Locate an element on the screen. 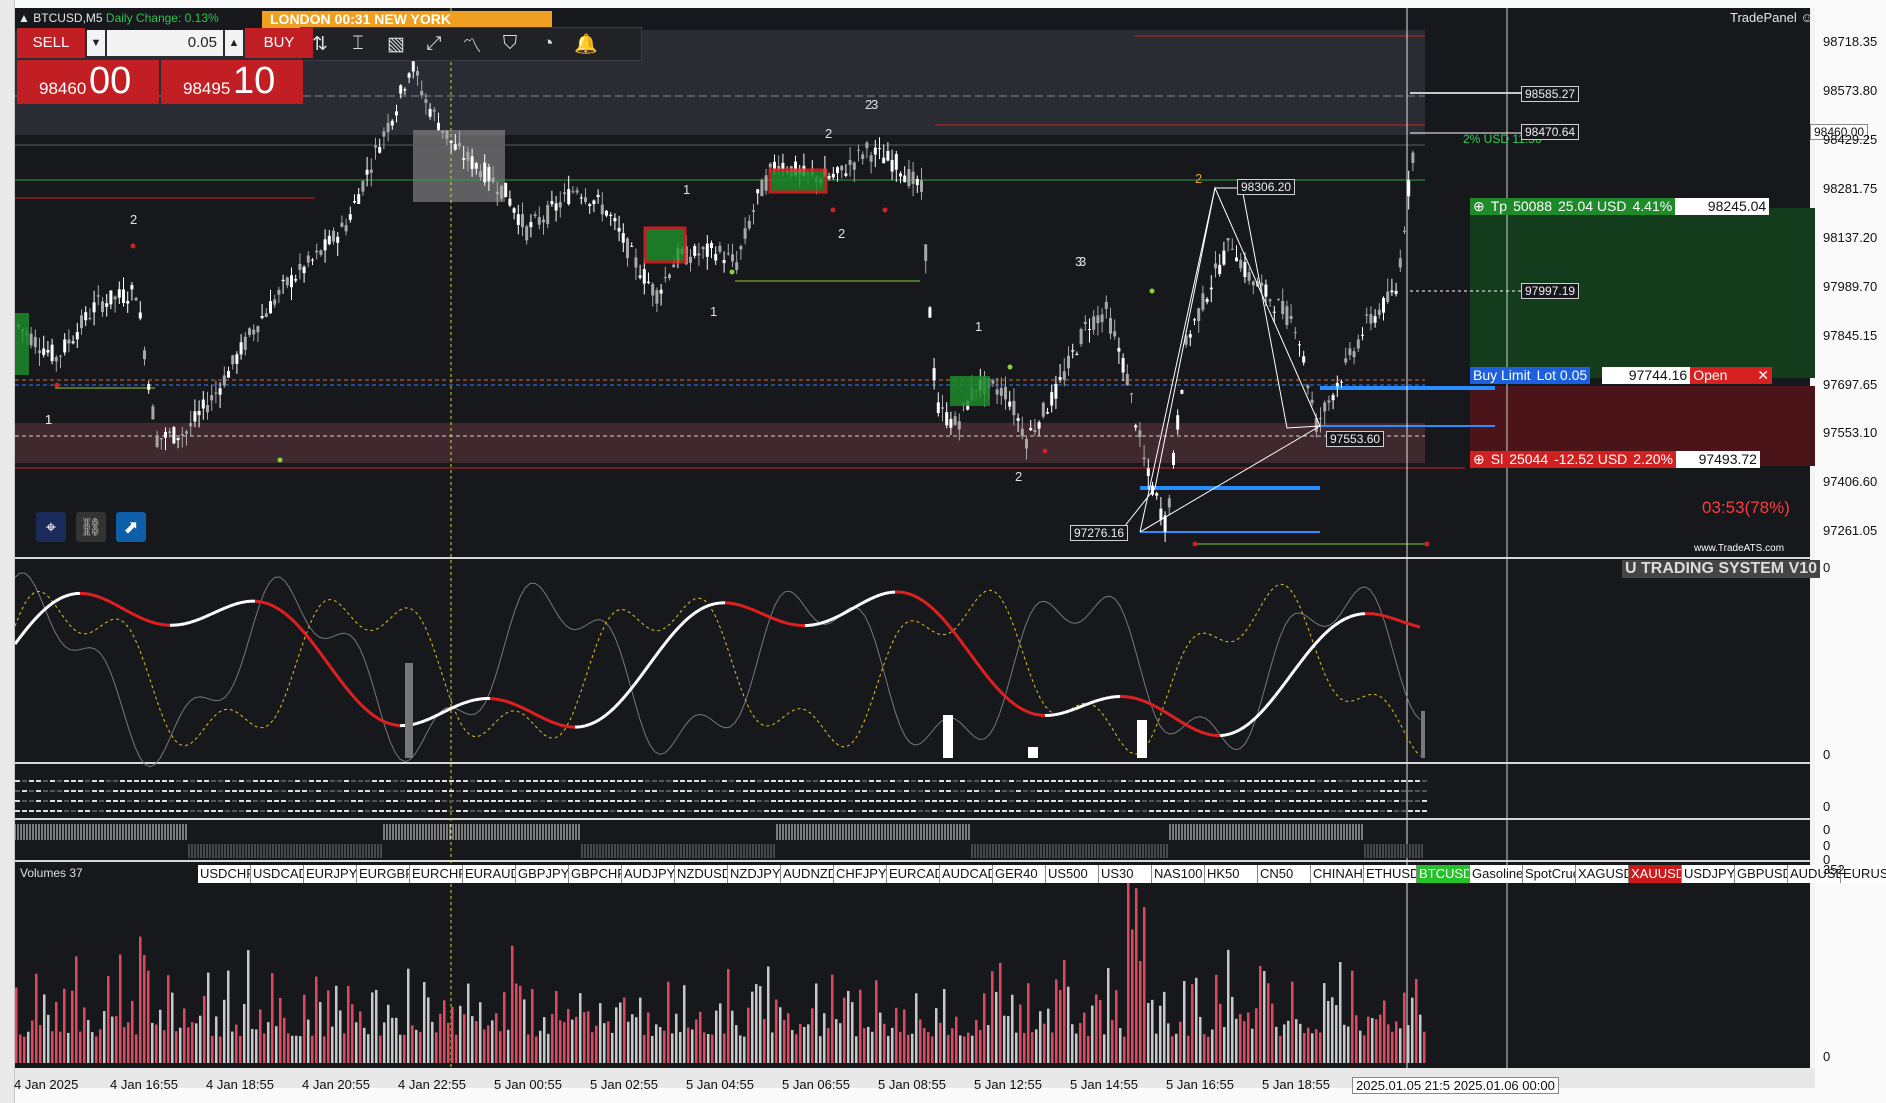 Image resolution: width=1886 pixels, height=1103 pixels. ruler-icon: ⌶ is located at coordinates (358, 44).